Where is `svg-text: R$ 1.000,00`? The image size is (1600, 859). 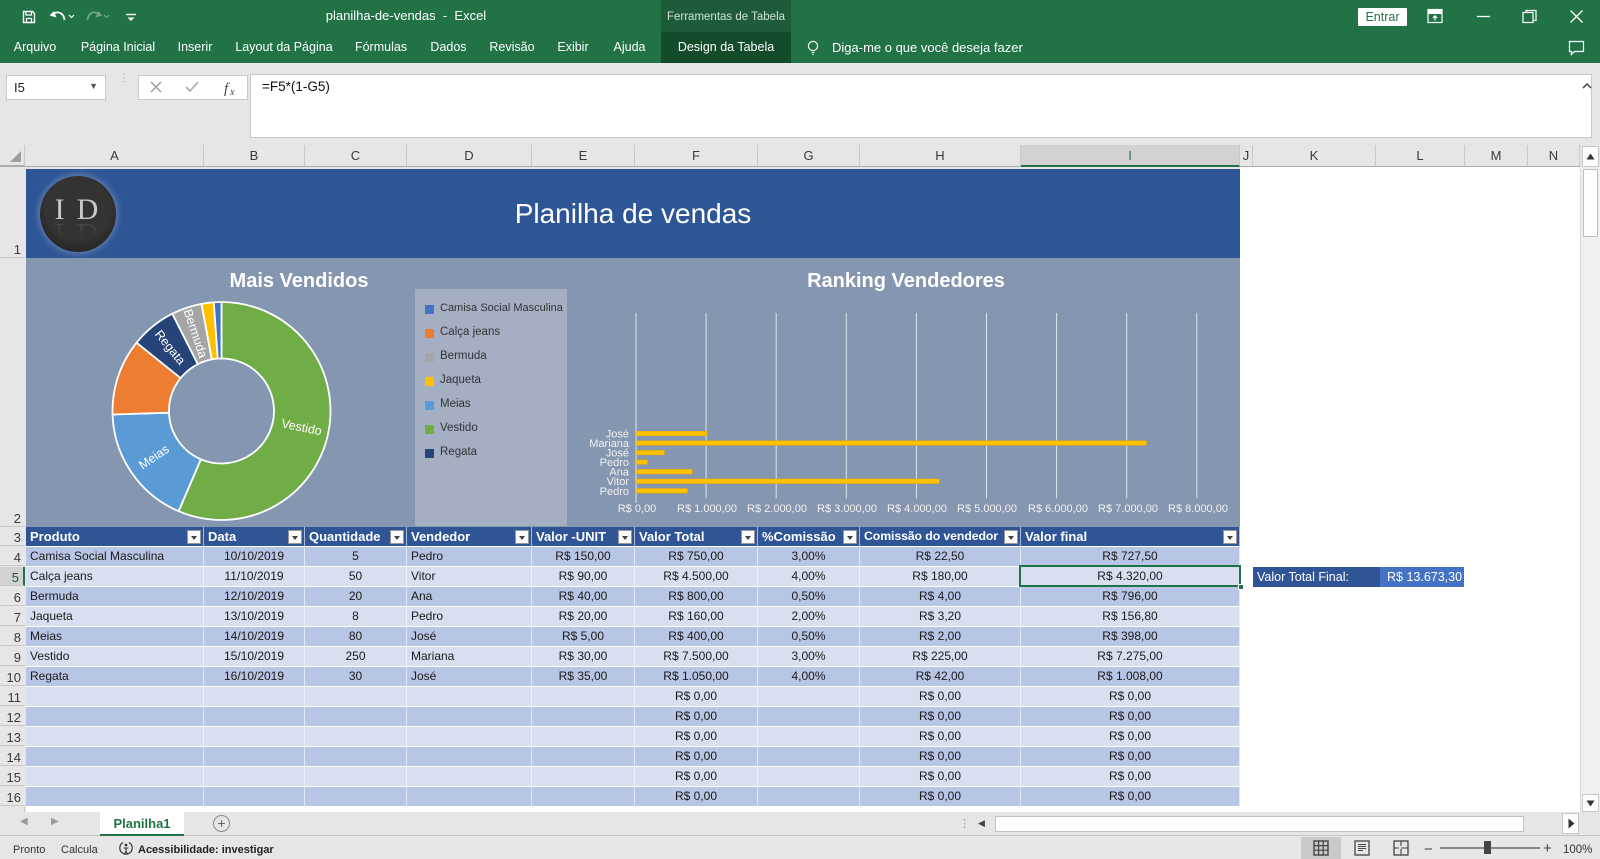
svg-text: R$ 1.000,00 is located at coordinates (707, 509).